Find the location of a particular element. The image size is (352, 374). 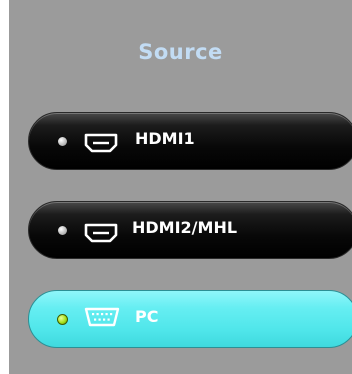

source-label: HDMI2/MHL is located at coordinates (185, 227).